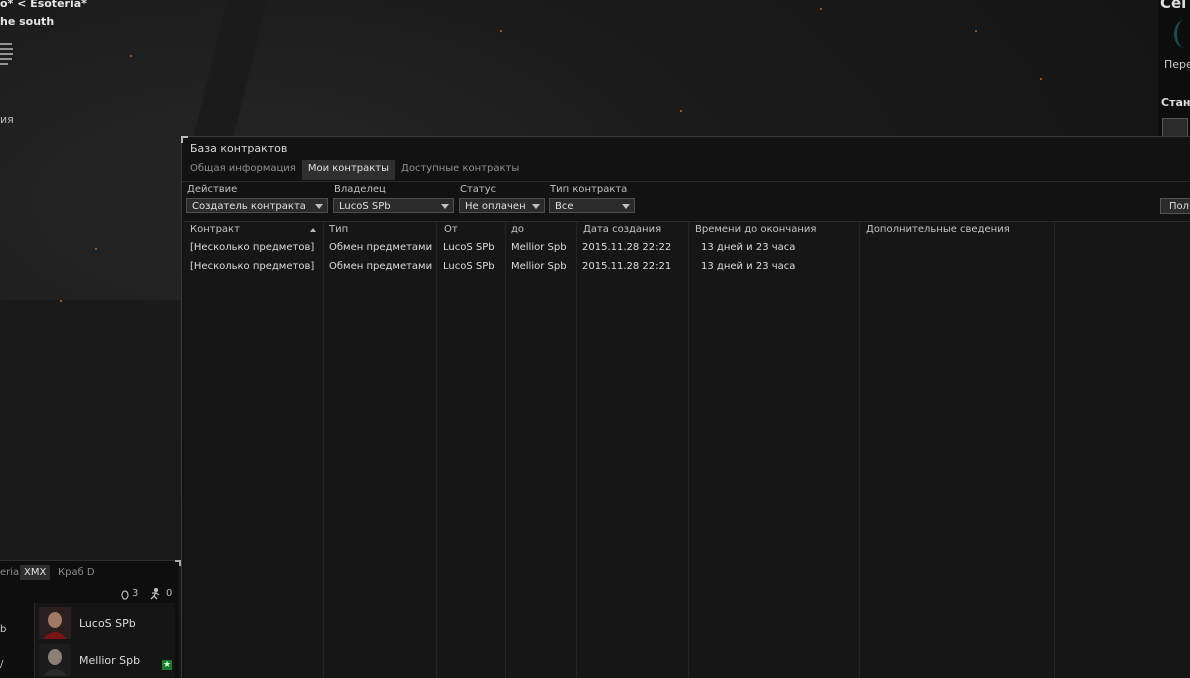  I want to click on chat-tab-xmx: XMX, so click(35, 572).